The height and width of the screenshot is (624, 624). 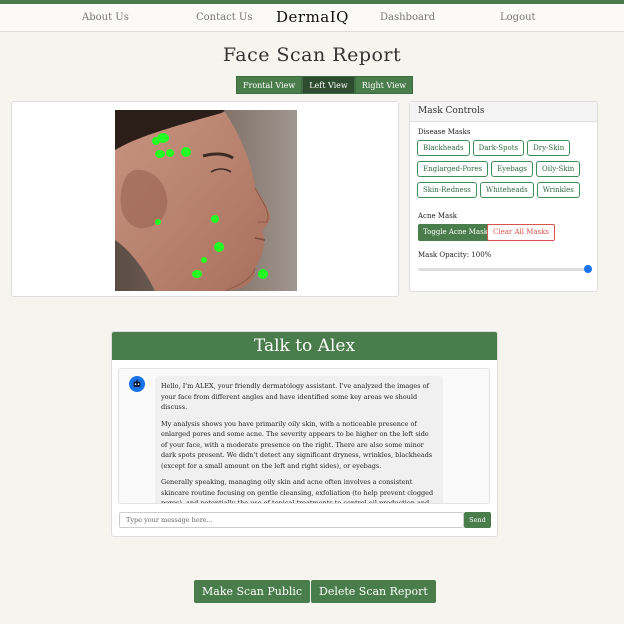 I want to click on nav-about-link: About Us, so click(x=105, y=17).